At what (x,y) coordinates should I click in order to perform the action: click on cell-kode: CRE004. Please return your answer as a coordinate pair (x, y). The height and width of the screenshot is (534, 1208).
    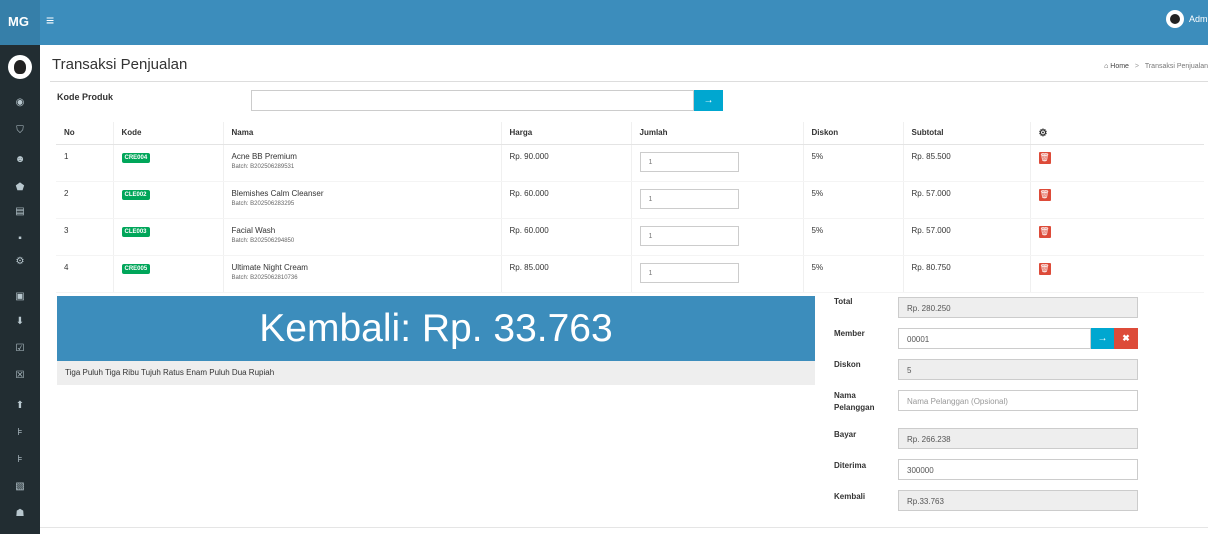
    Looking at the image, I should click on (168, 163).